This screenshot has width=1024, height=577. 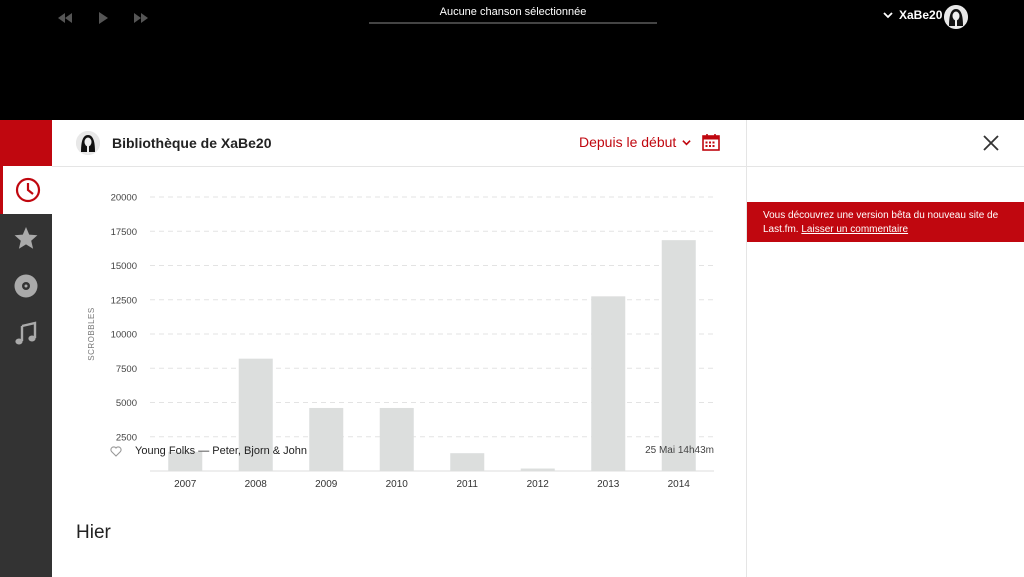 I want to click on star-icon, so click(x=26, y=238).